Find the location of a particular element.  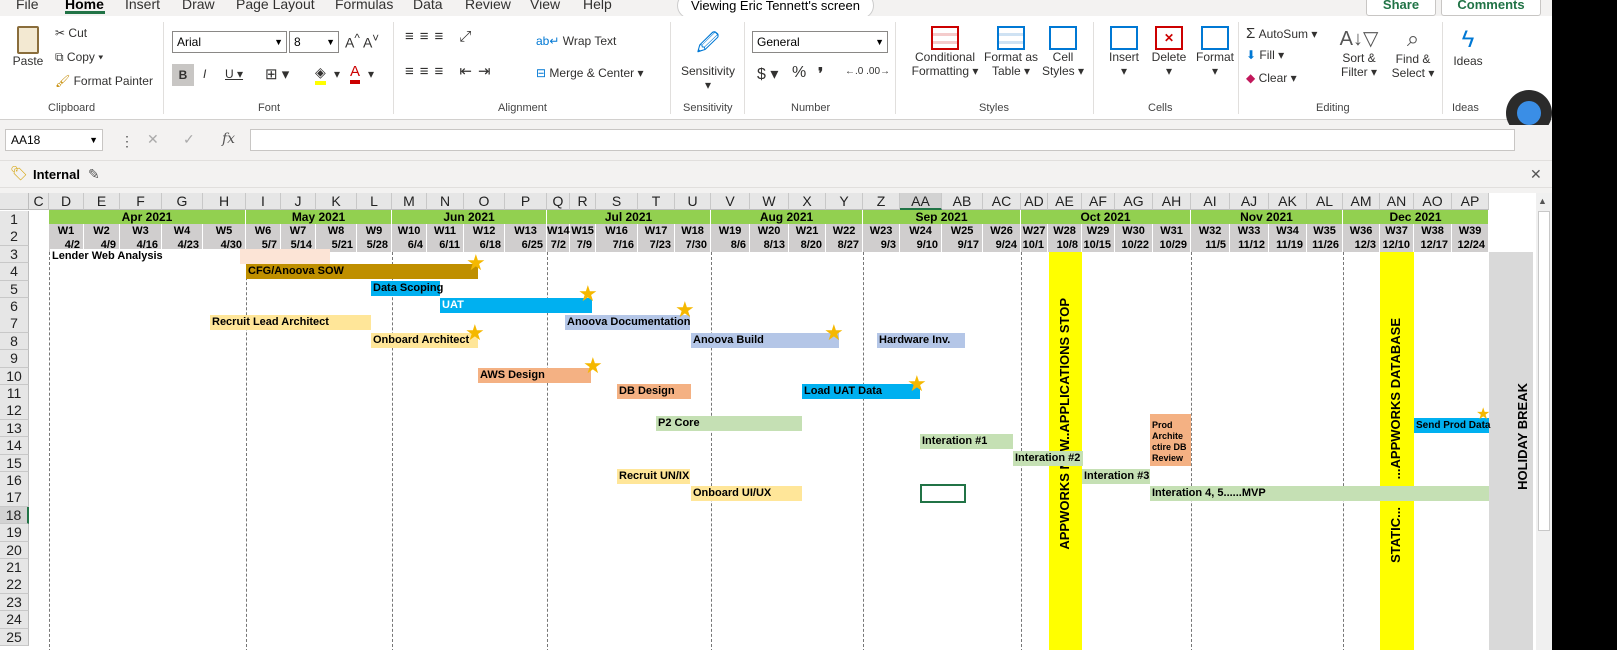

select-all-corner is located at coordinates (14, 201).